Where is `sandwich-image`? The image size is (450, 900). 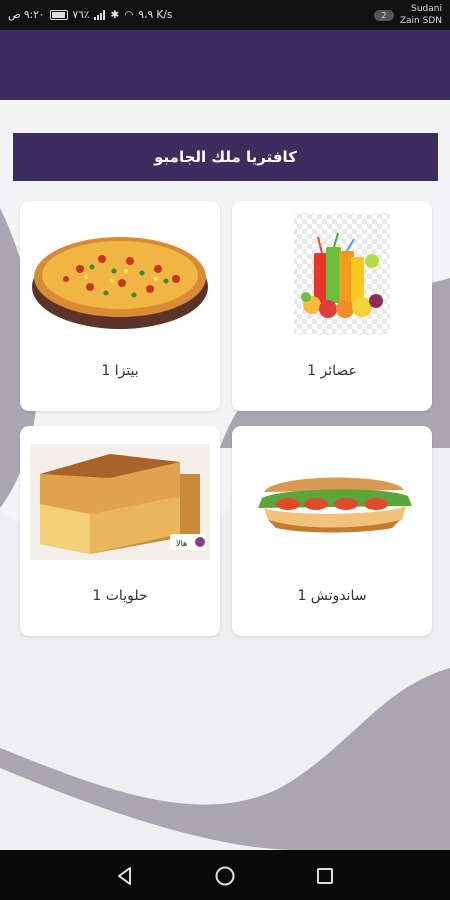 sandwich-image is located at coordinates (332, 499).